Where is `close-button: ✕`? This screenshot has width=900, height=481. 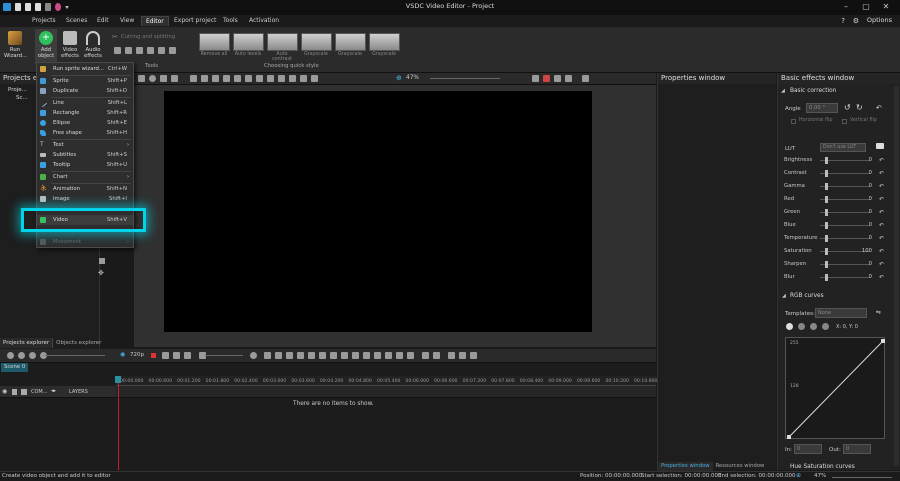
close-button: ✕ is located at coordinates (886, 7).